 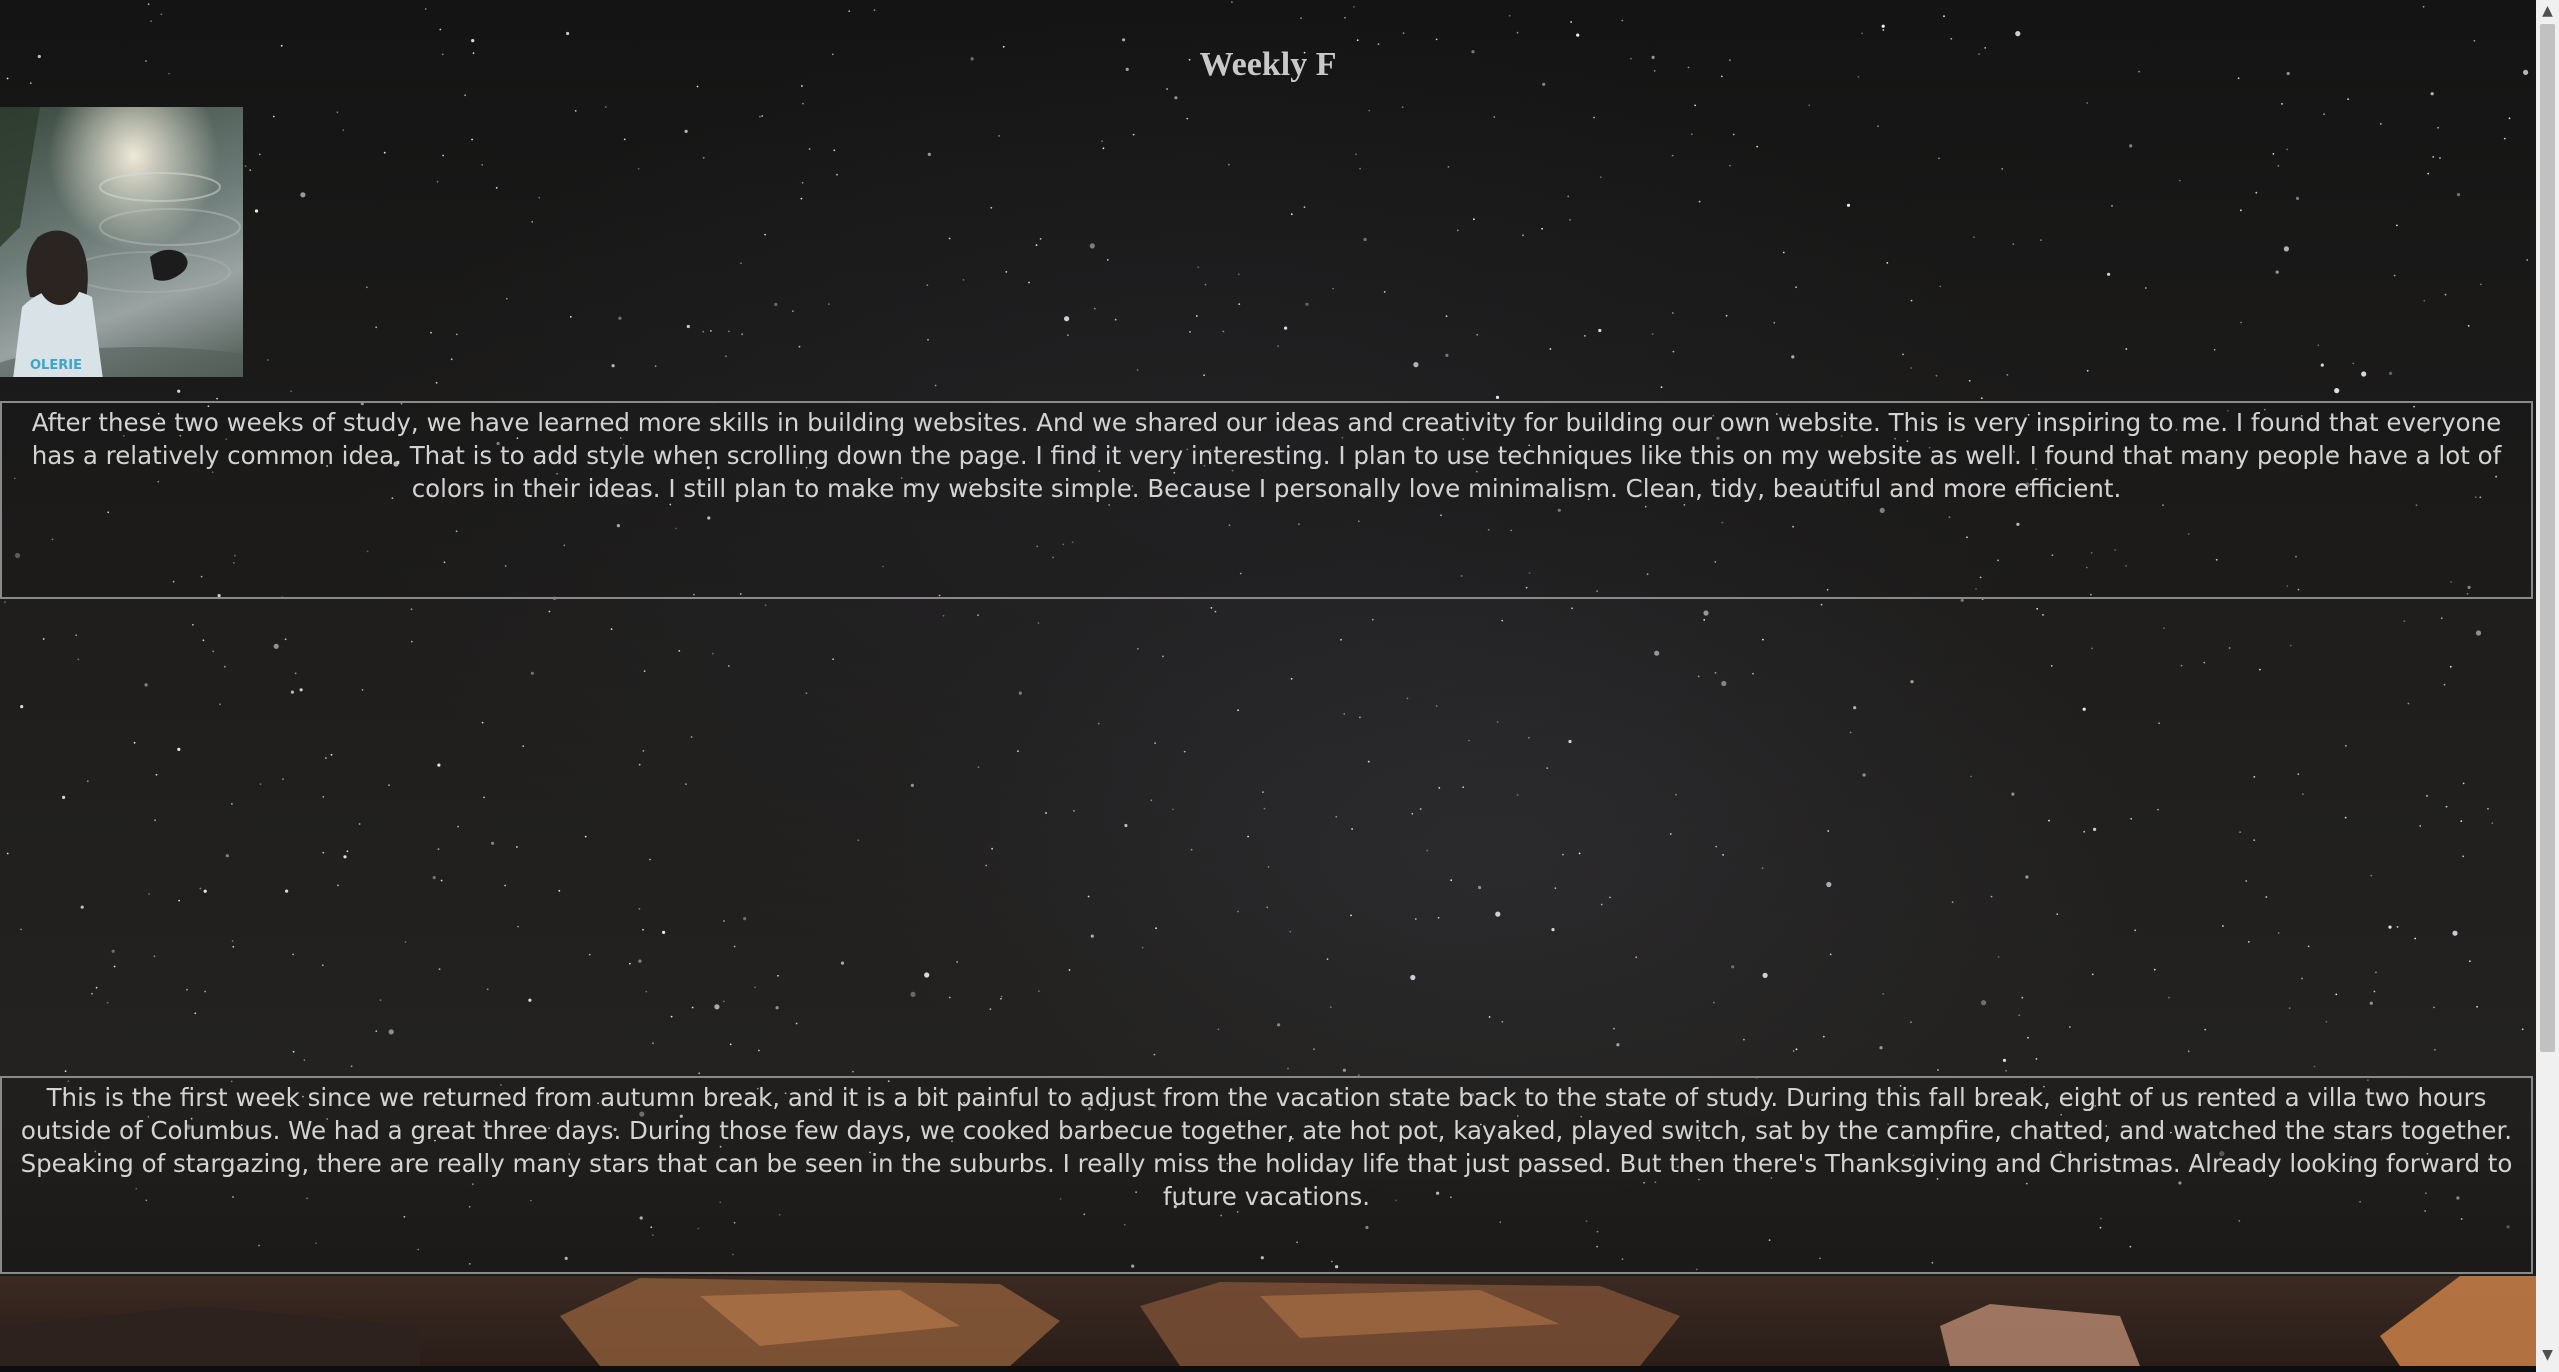 What do you see at coordinates (2547, 538) in the screenshot?
I see `scrollbar-thumb` at bounding box center [2547, 538].